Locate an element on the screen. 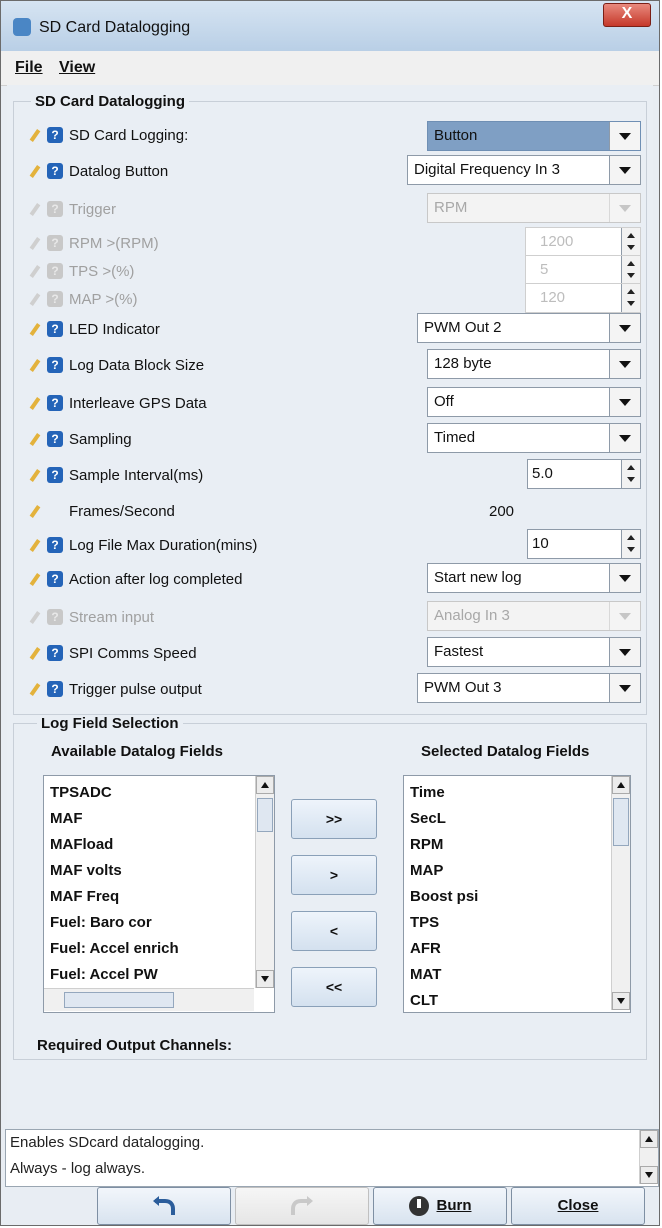 This screenshot has height=1228, width=662. available-vertical-scrollbar is located at coordinates (264, 882).